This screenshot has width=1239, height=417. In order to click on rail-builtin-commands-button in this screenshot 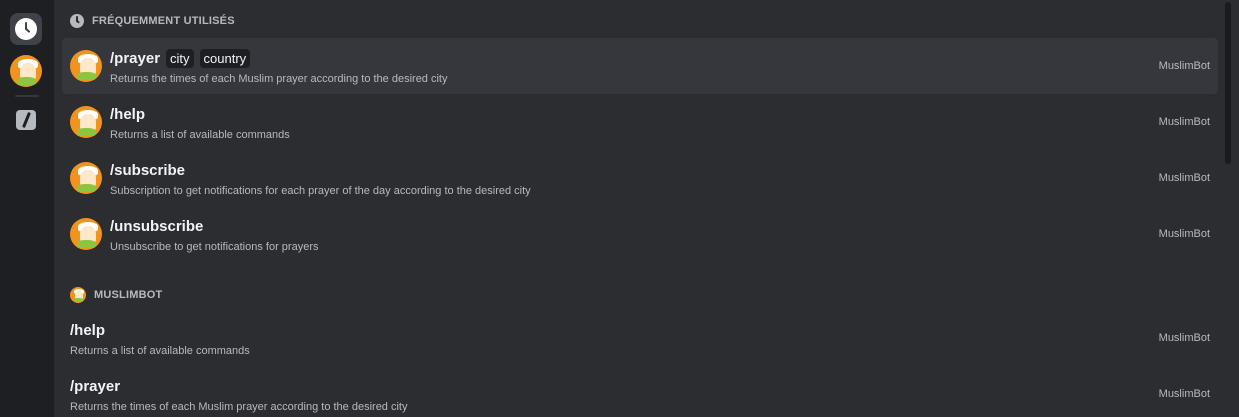, I will do `click(26, 120)`.